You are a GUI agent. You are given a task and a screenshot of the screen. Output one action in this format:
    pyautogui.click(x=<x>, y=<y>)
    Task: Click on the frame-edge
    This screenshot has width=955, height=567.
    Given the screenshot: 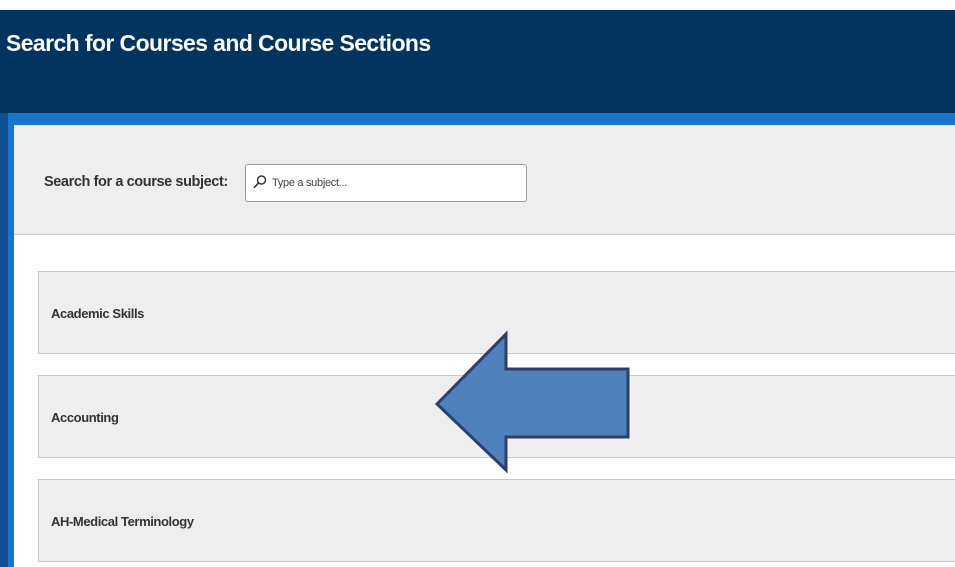 What is the action you would take?
    pyautogui.click(x=4, y=340)
    